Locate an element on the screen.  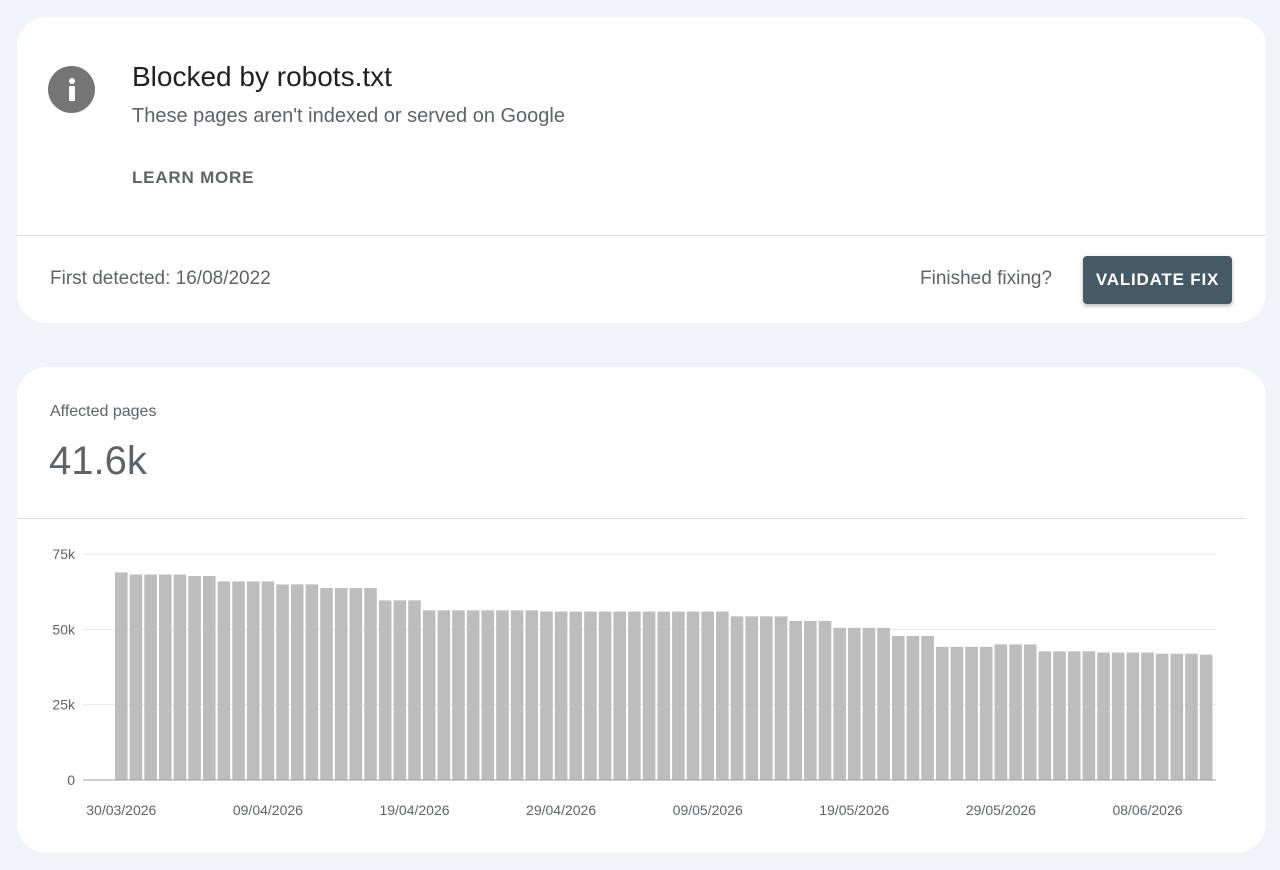
y-tick-label: 75k is located at coordinates (64, 554).